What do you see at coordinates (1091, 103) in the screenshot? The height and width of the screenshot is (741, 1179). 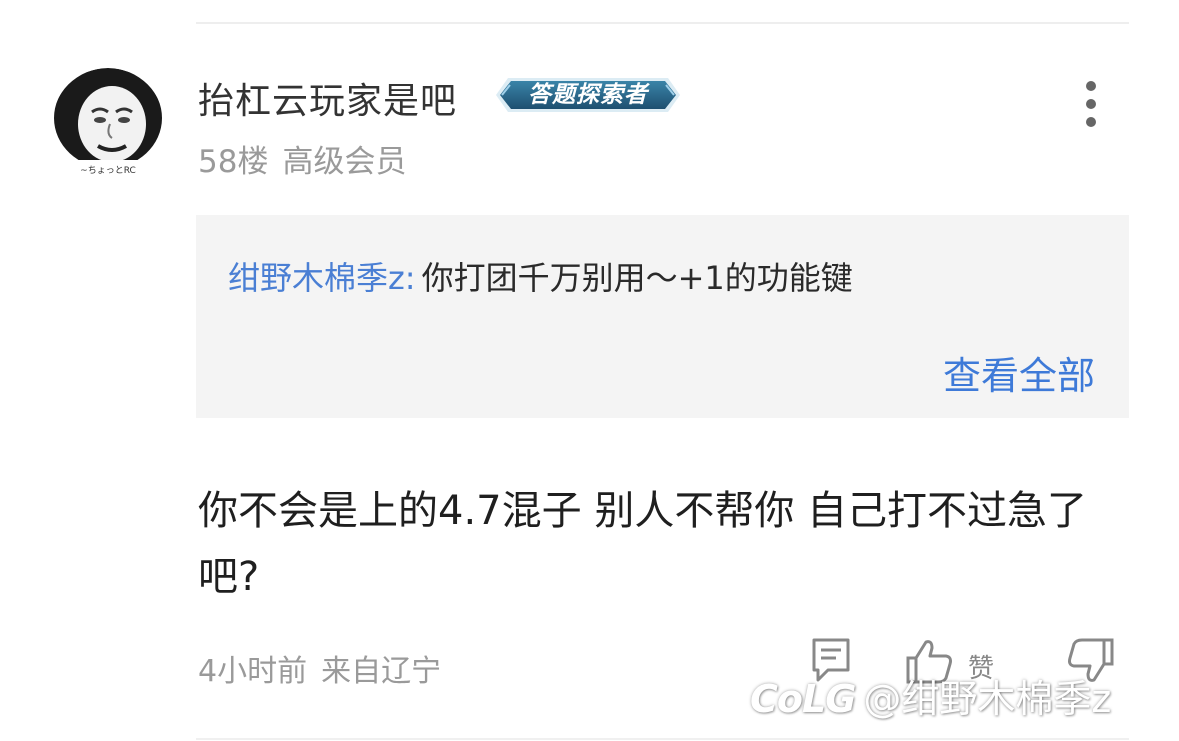 I see `more-vertical-icon` at bounding box center [1091, 103].